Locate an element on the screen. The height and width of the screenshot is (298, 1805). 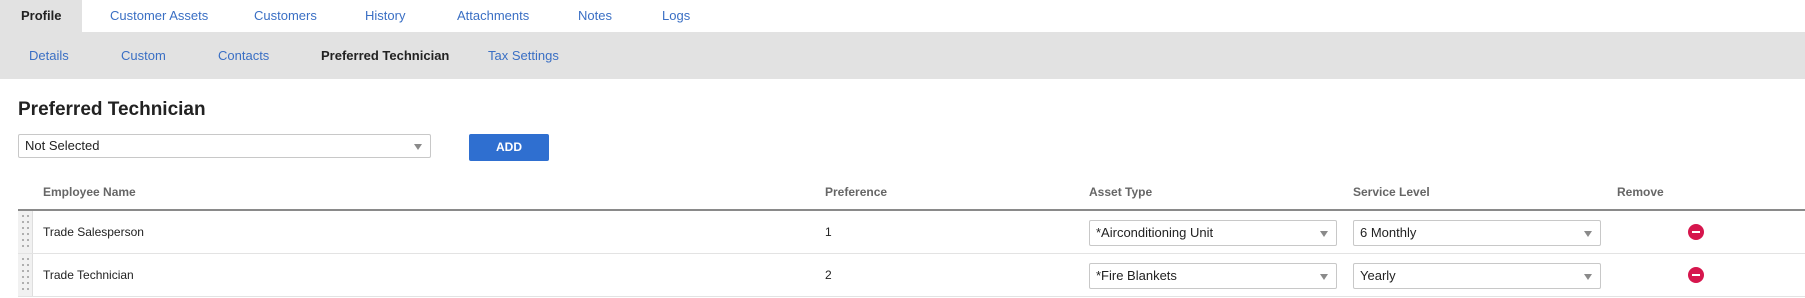
col-header-service-level: Service Level is located at coordinates (1391, 192).